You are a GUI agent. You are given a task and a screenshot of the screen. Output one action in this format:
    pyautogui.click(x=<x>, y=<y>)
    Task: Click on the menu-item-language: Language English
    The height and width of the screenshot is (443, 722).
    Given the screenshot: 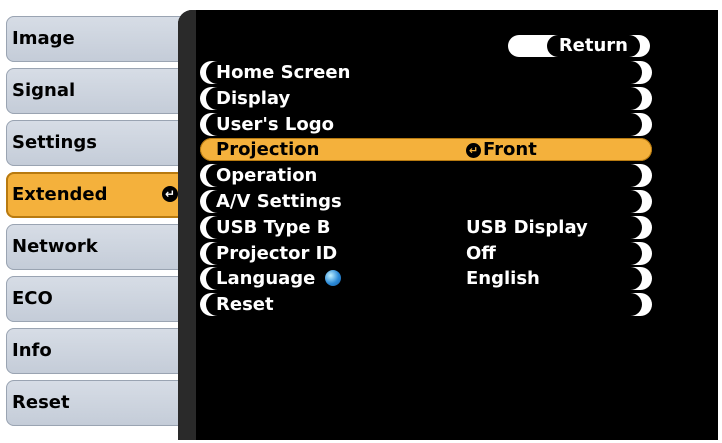 What is the action you would take?
    pyautogui.click(x=426, y=279)
    